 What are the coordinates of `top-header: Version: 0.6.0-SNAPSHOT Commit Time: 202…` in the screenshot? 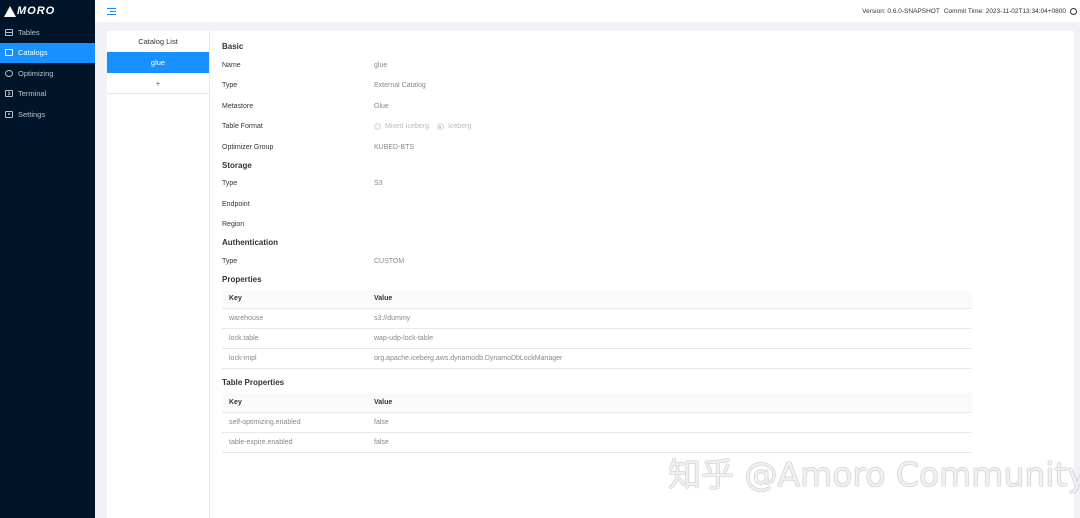 It's located at (587, 11).